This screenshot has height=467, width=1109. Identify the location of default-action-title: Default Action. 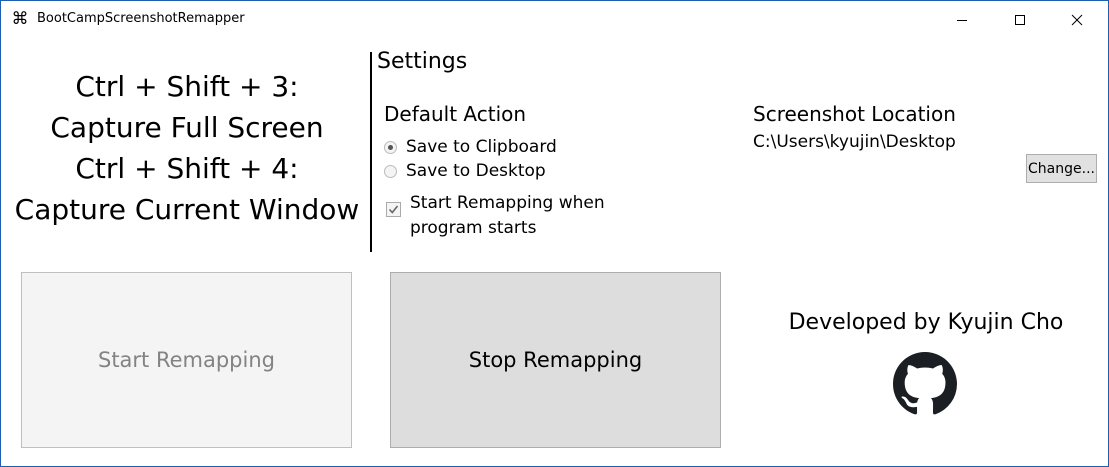
(455, 114).